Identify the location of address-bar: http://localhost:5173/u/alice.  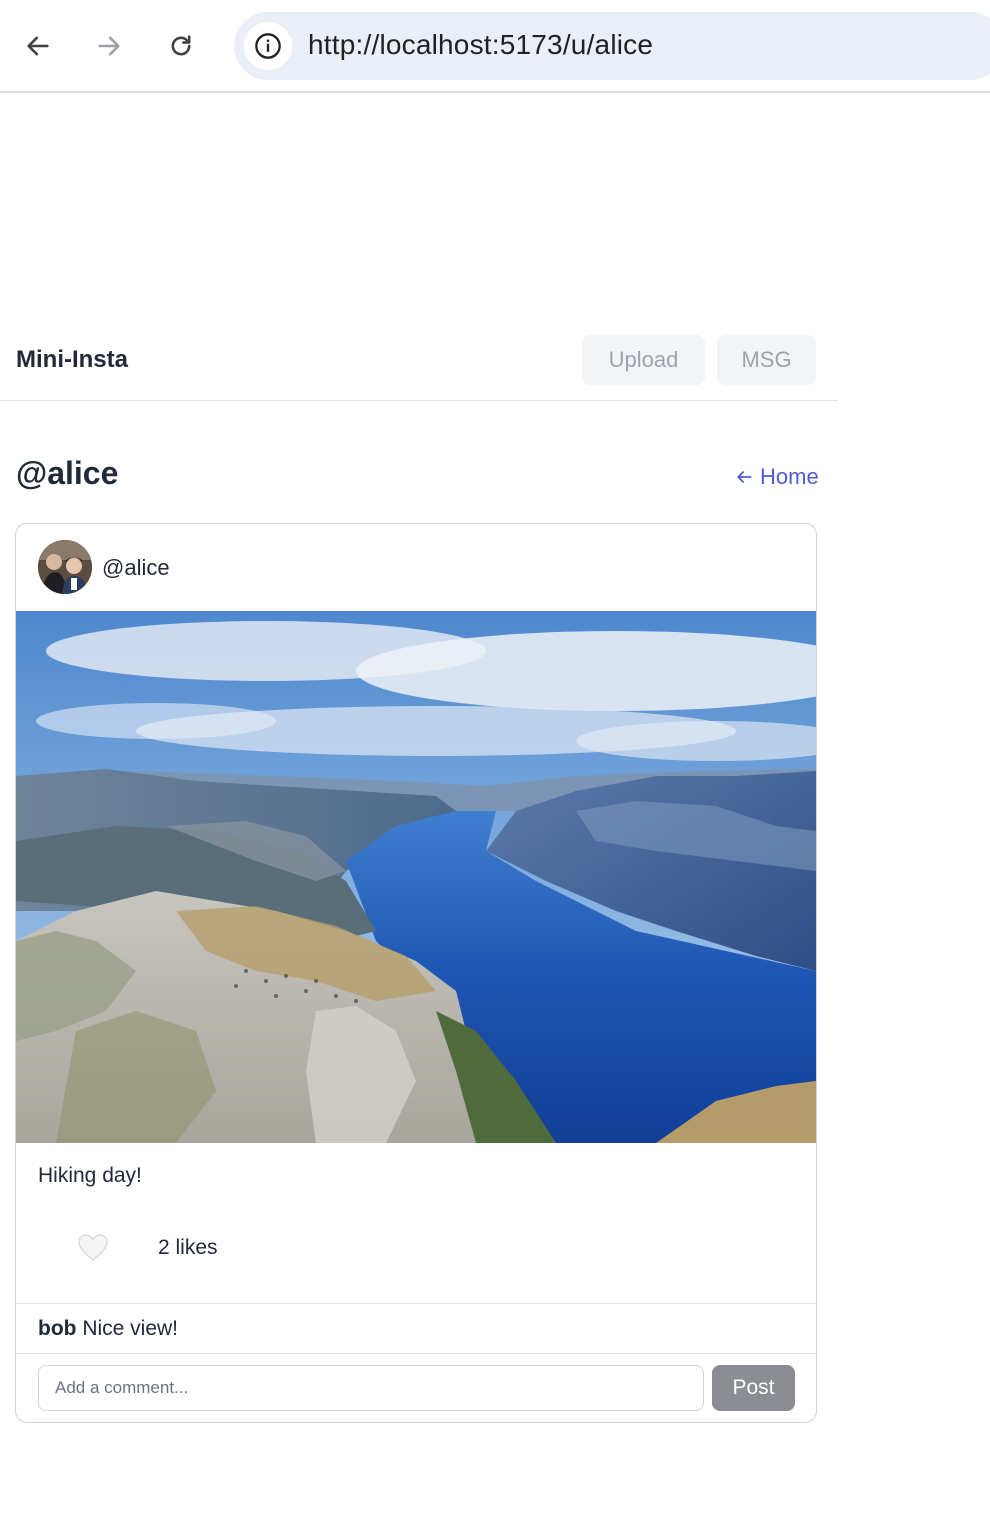
(612, 46).